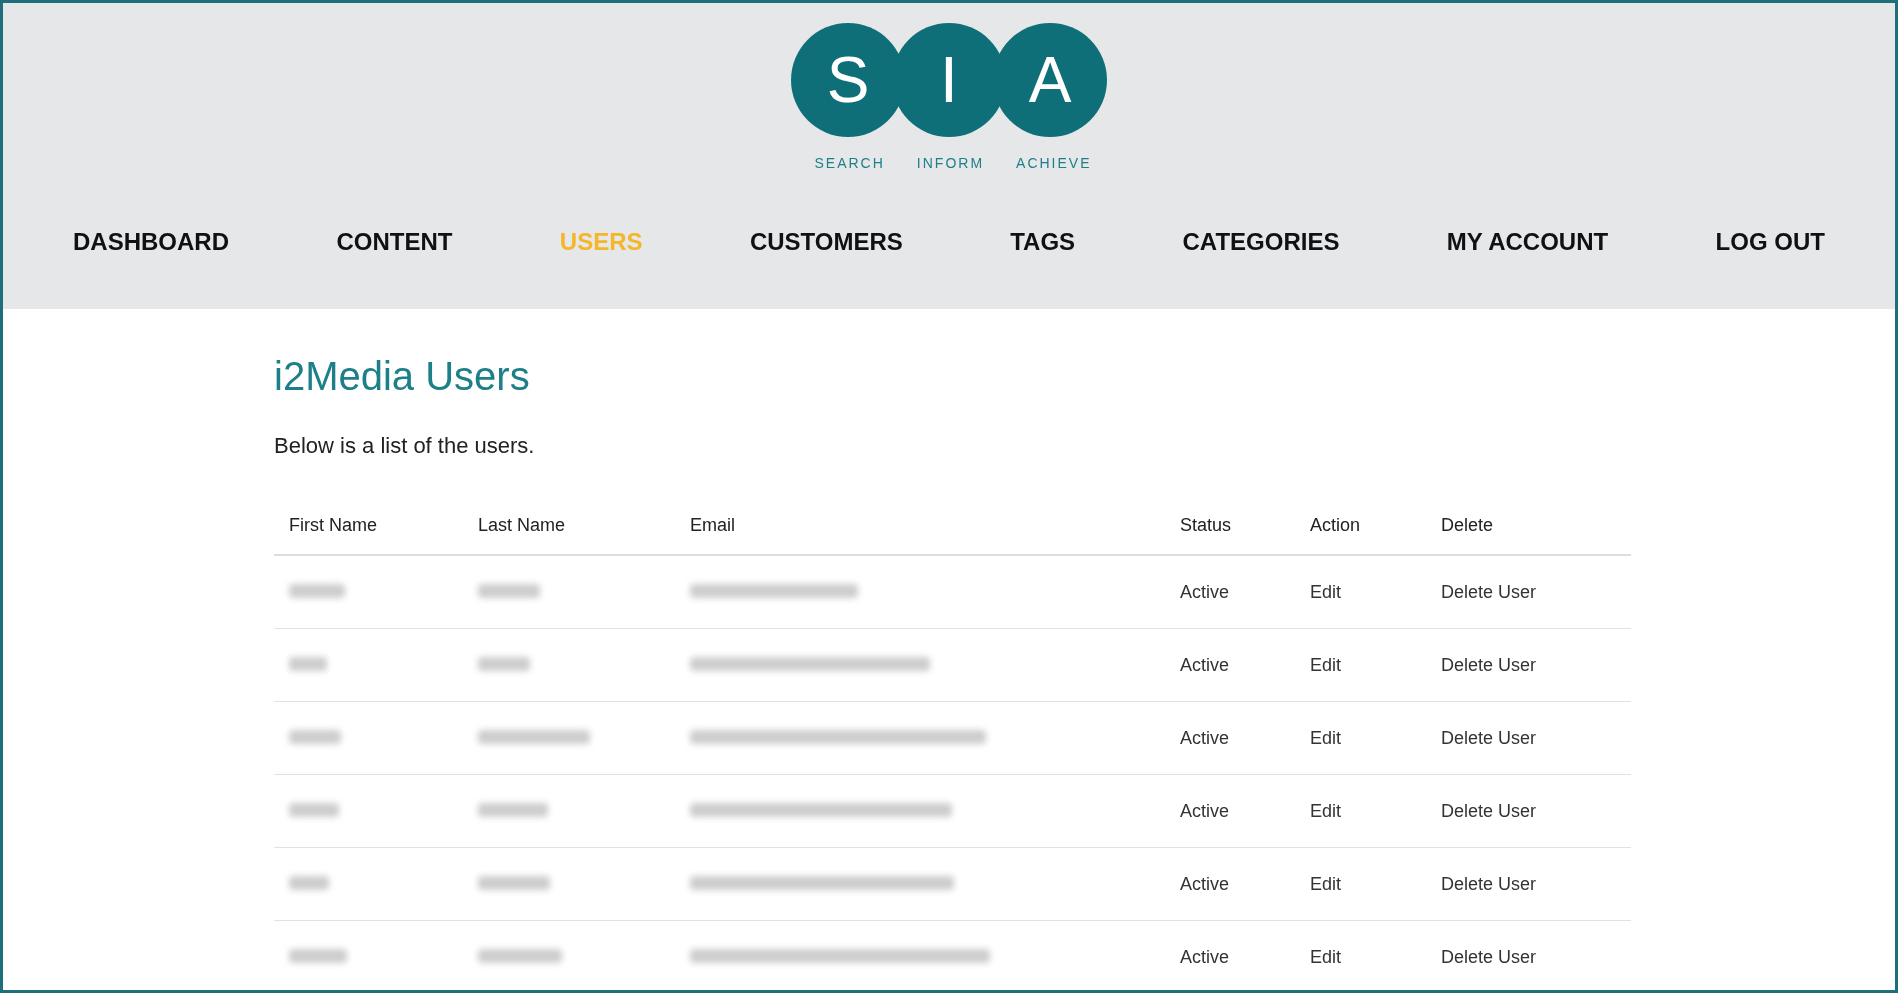 The height and width of the screenshot is (993, 1898). Describe the element at coordinates (1043, 242) in the screenshot. I see `nav-link: TAGS` at that location.